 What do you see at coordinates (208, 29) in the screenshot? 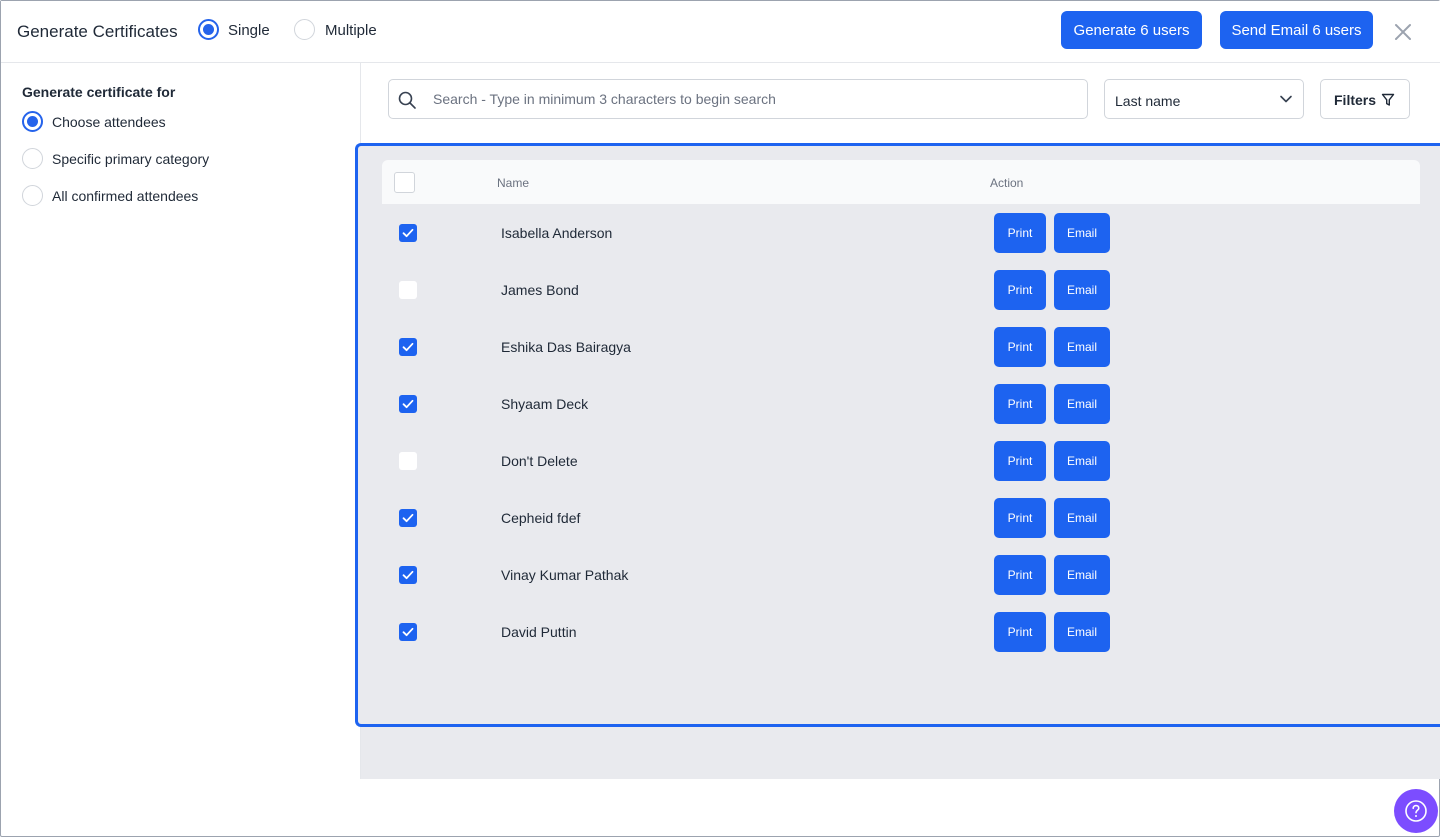
I see `mode-radio-single` at bounding box center [208, 29].